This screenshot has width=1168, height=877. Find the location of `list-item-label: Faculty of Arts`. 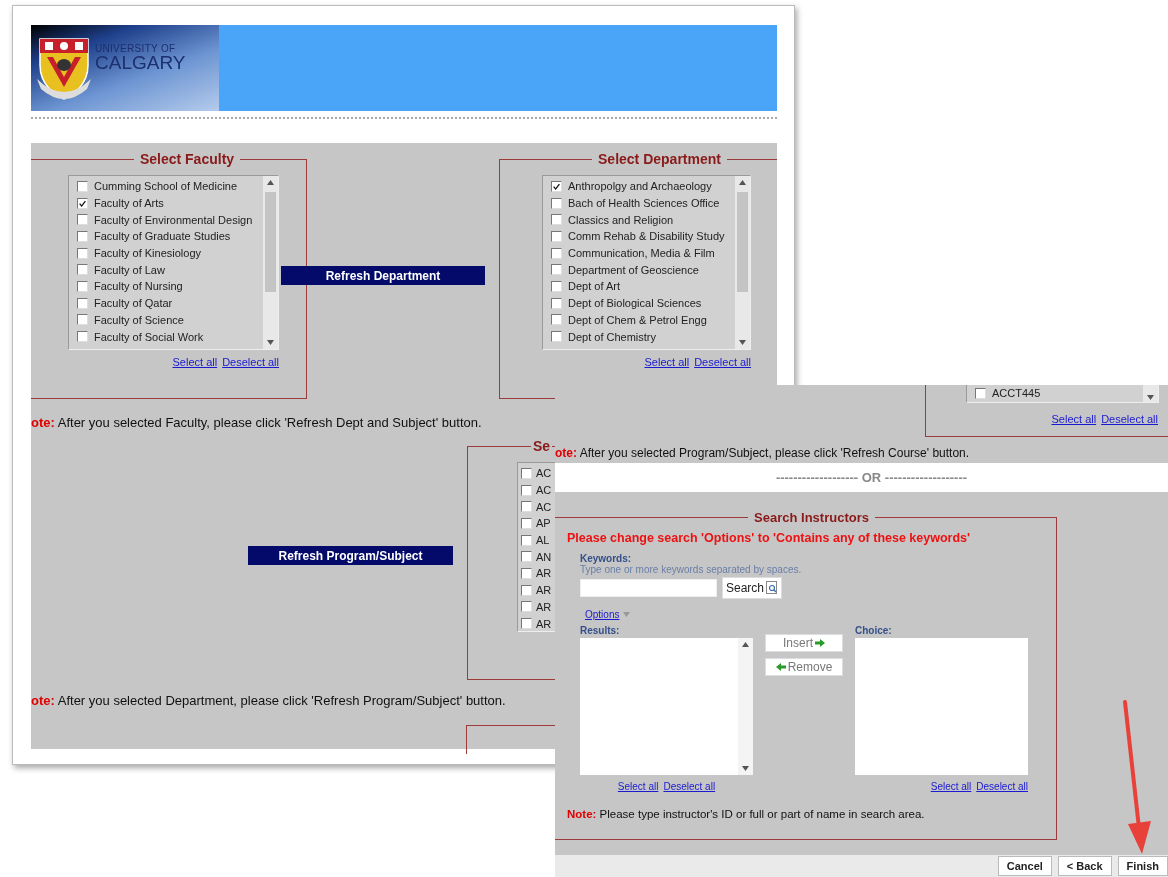

list-item-label: Faculty of Arts is located at coordinates (129, 203).